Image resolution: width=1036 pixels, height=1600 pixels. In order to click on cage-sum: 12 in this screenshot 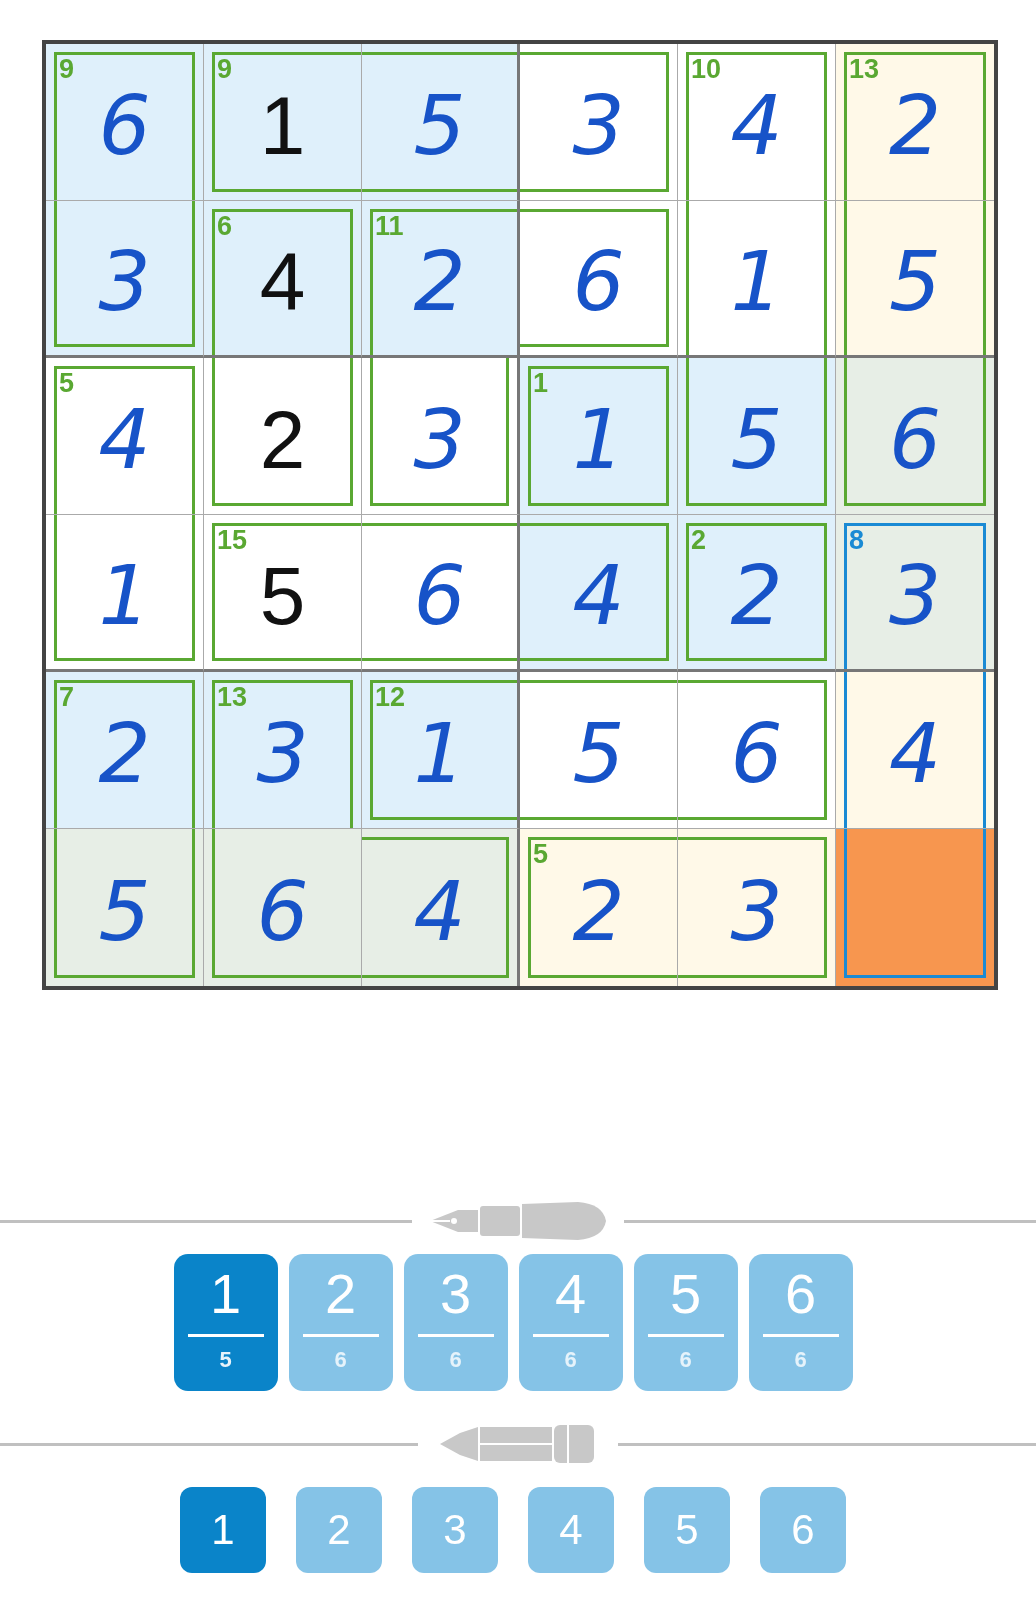, I will do `click(390, 697)`.